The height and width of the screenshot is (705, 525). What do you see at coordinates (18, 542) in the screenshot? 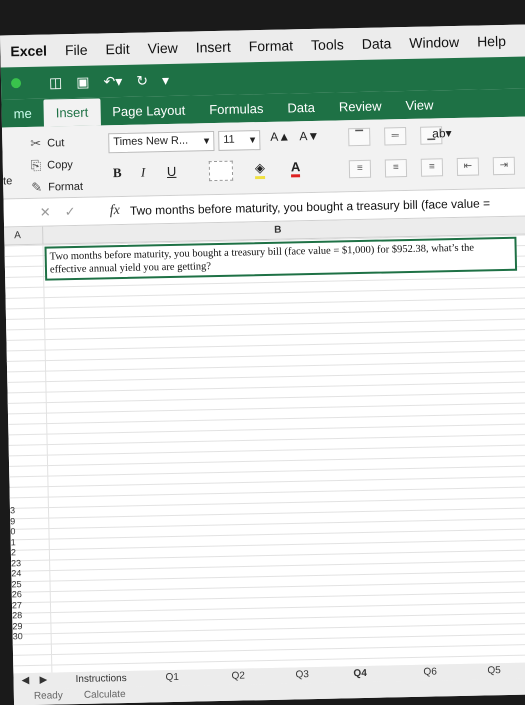
I see `row-number: 1` at bounding box center [18, 542].